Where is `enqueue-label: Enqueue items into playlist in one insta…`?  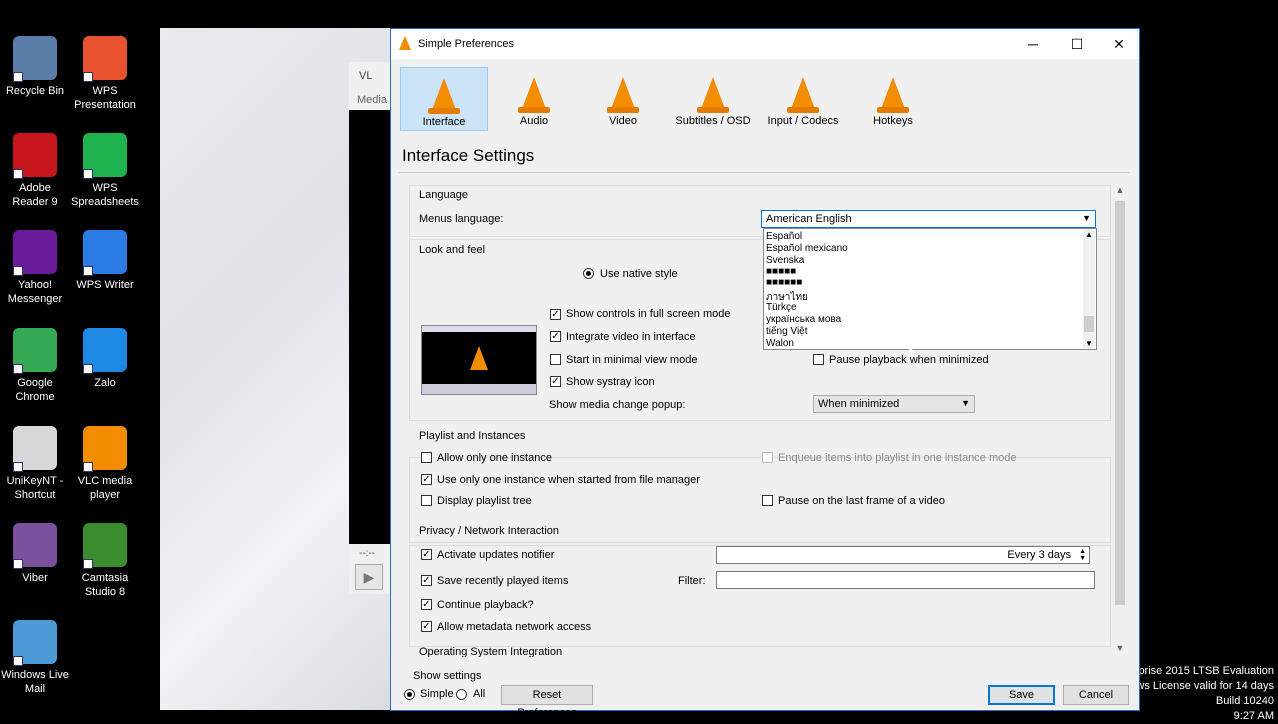 enqueue-label: Enqueue items into playlist in one insta… is located at coordinates (897, 458).